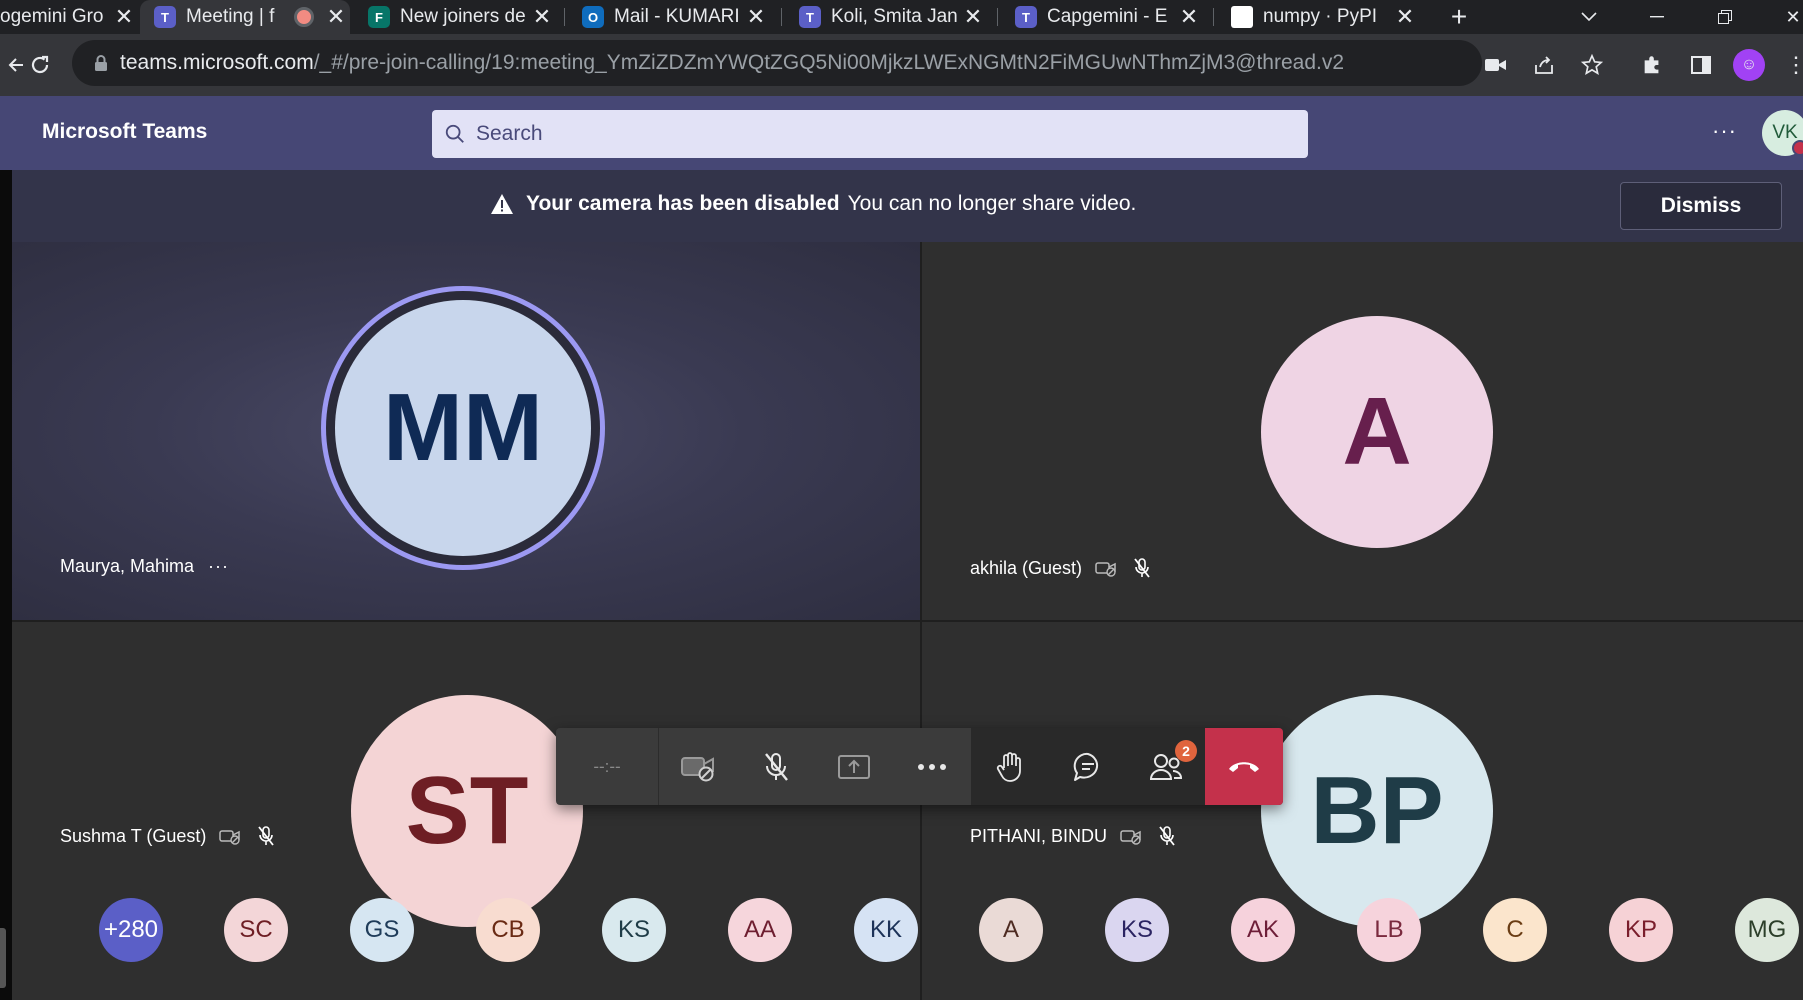 This screenshot has height=1000, width=1803. I want to click on minimize-icon, so click(1657, 17).